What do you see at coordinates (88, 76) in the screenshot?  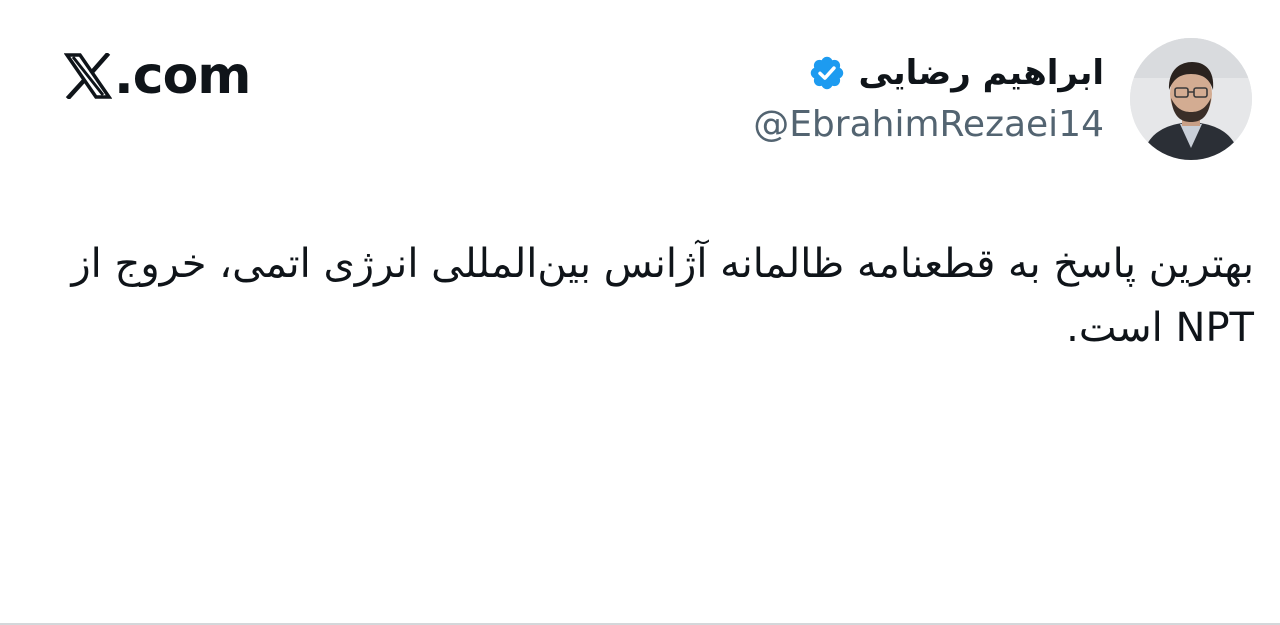 I see `x-logo-icon` at bounding box center [88, 76].